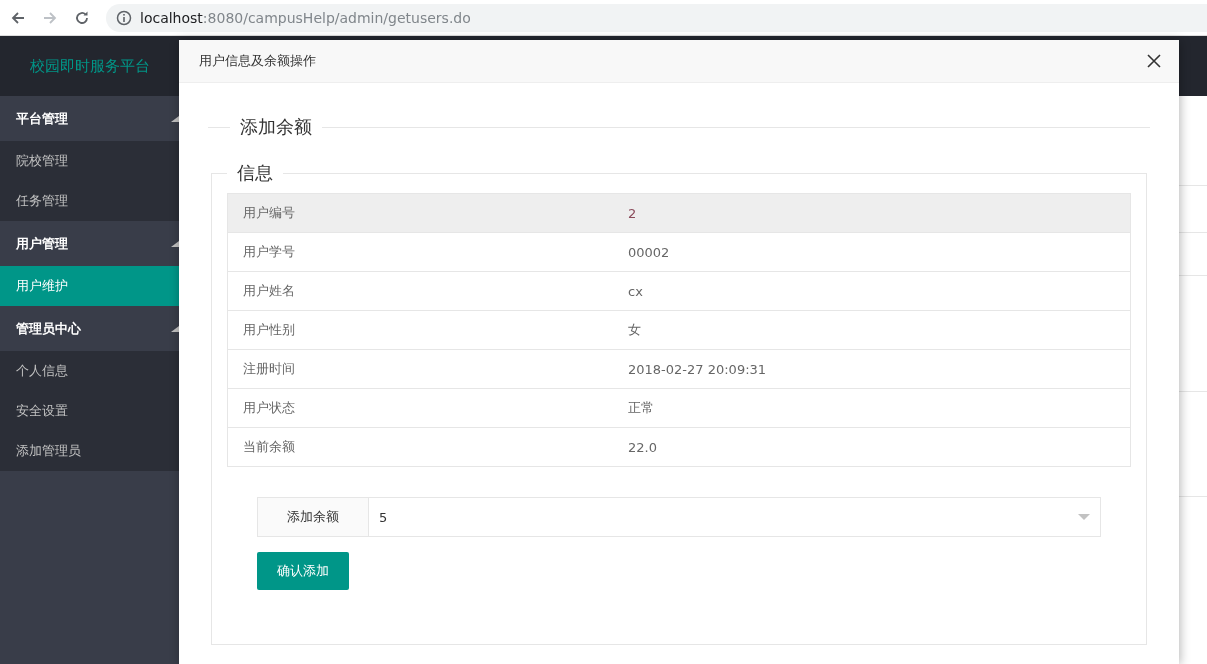 The height and width of the screenshot is (664, 1207). What do you see at coordinates (18, 17) in the screenshot?
I see `back-icon` at bounding box center [18, 17].